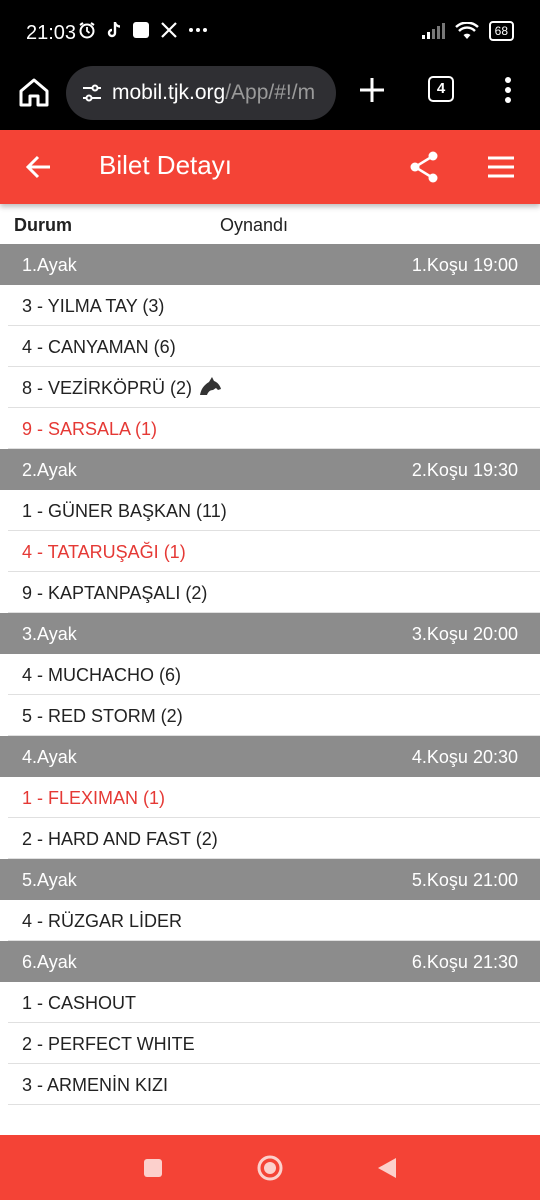 This screenshot has height=1200, width=540. Describe the element at coordinates (274, 715) in the screenshot. I see `horse-row: 5 - RED STORM (2)` at that location.